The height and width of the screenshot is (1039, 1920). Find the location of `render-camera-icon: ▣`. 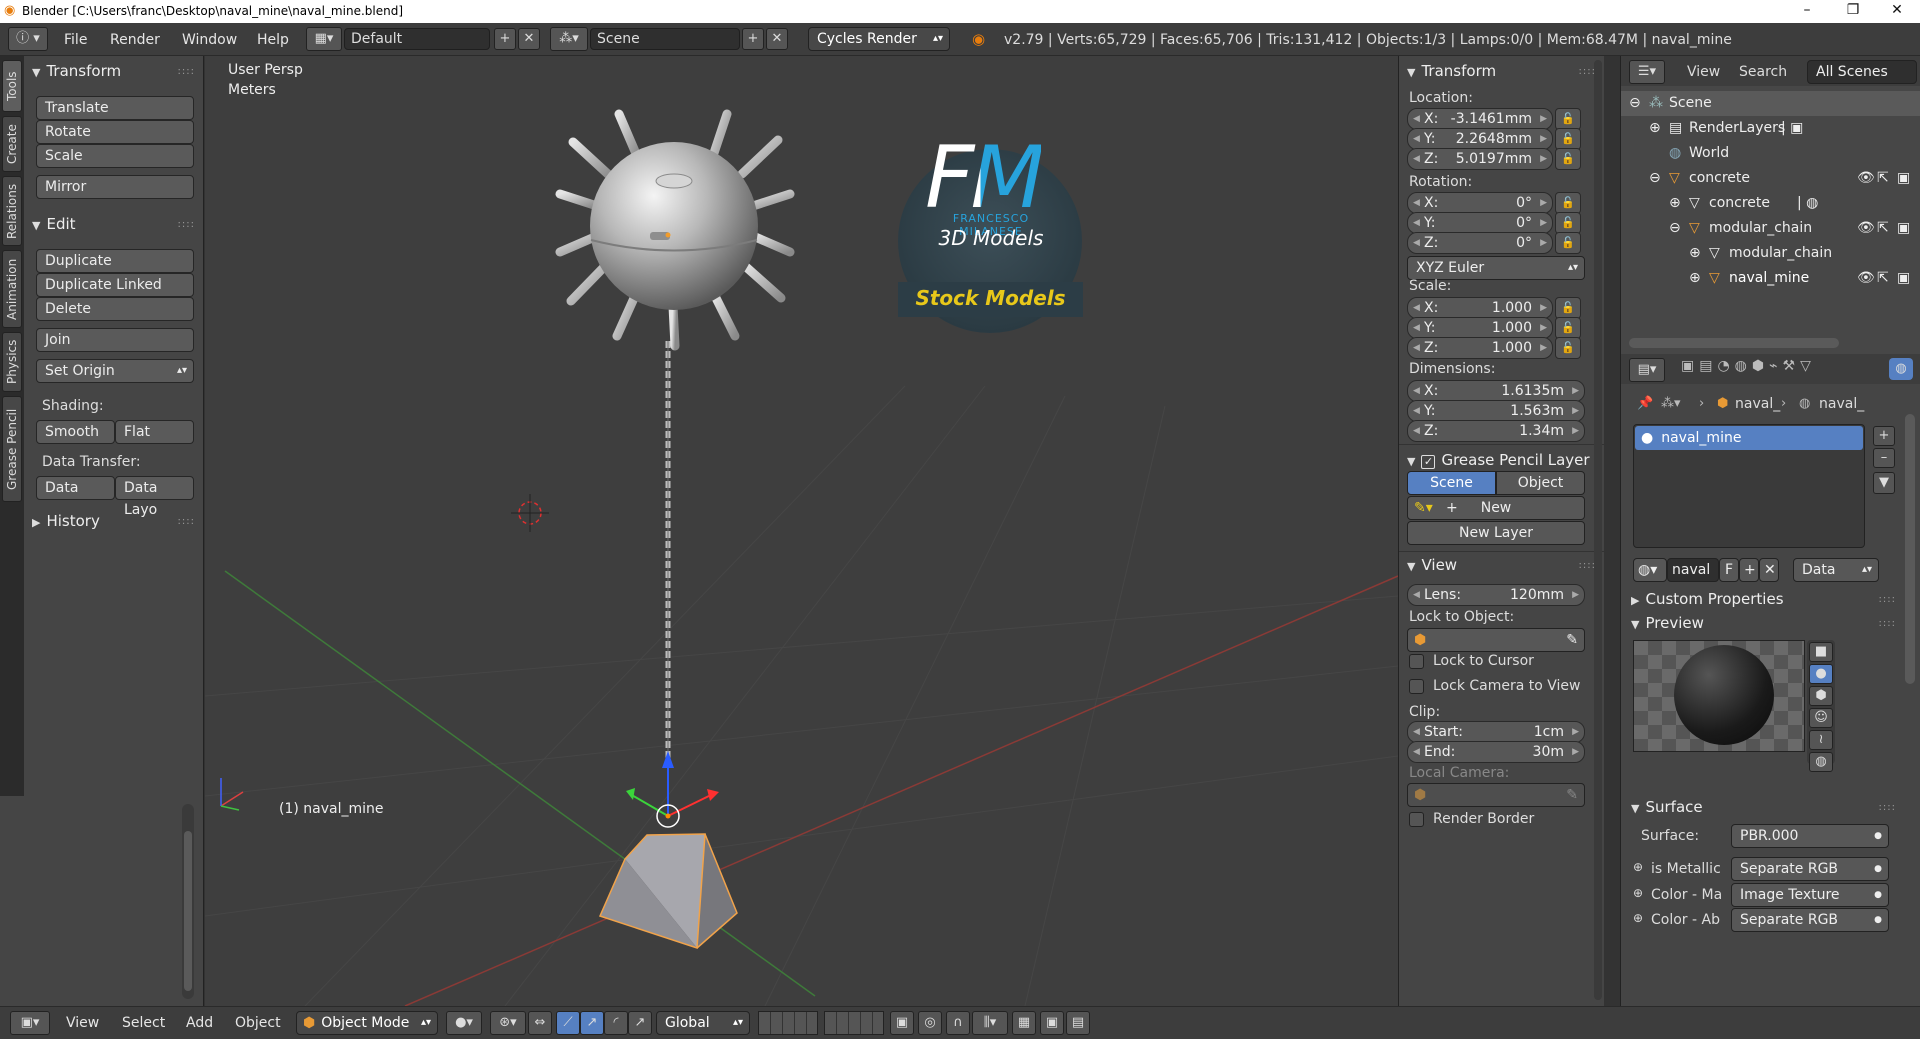

render-camera-icon: ▣ is located at coordinates (1903, 278).